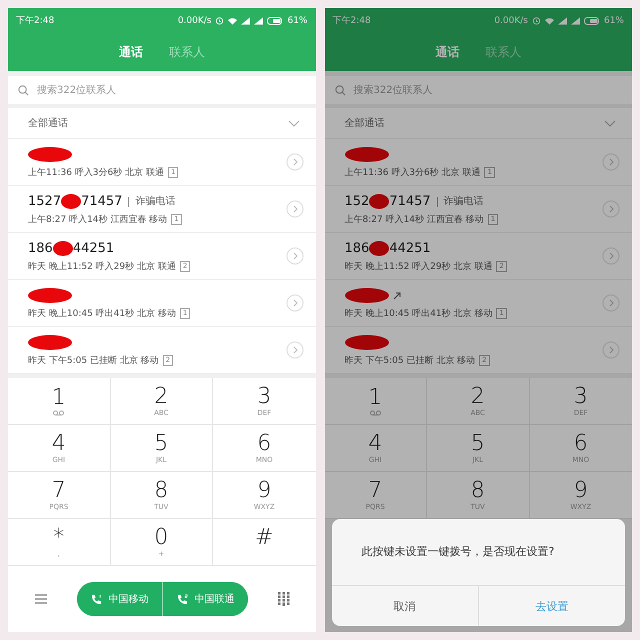 The image size is (640, 640). What do you see at coordinates (45, 201) in the screenshot?
I see `phone-number: 1527` at bounding box center [45, 201].